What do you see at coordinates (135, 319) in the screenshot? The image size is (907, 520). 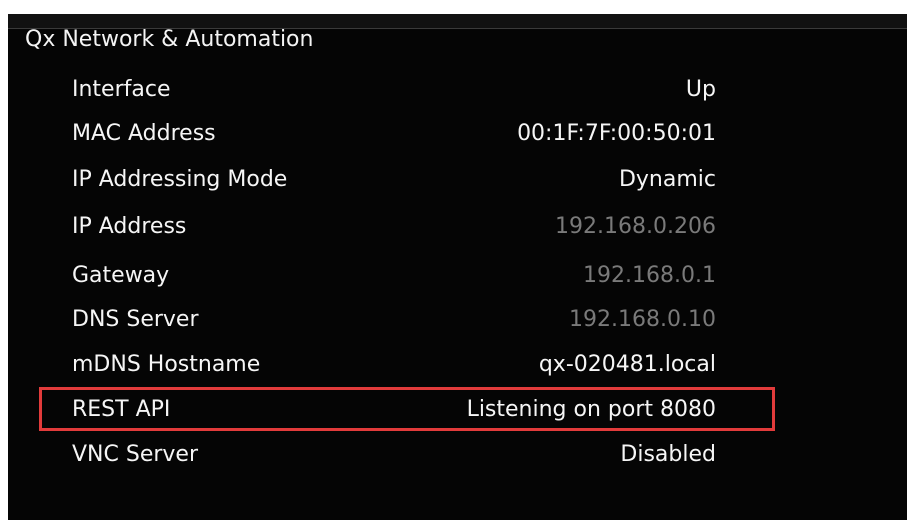 I see `label-dns-server: DNS Server` at bounding box center [135, 319].